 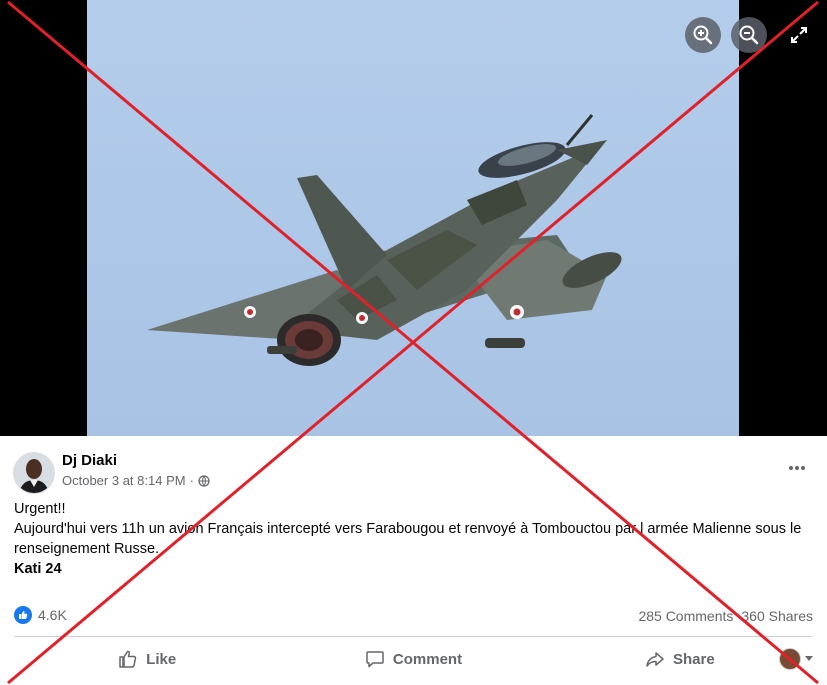 I want to click on share-button: Share, so click(x=680, y=659).